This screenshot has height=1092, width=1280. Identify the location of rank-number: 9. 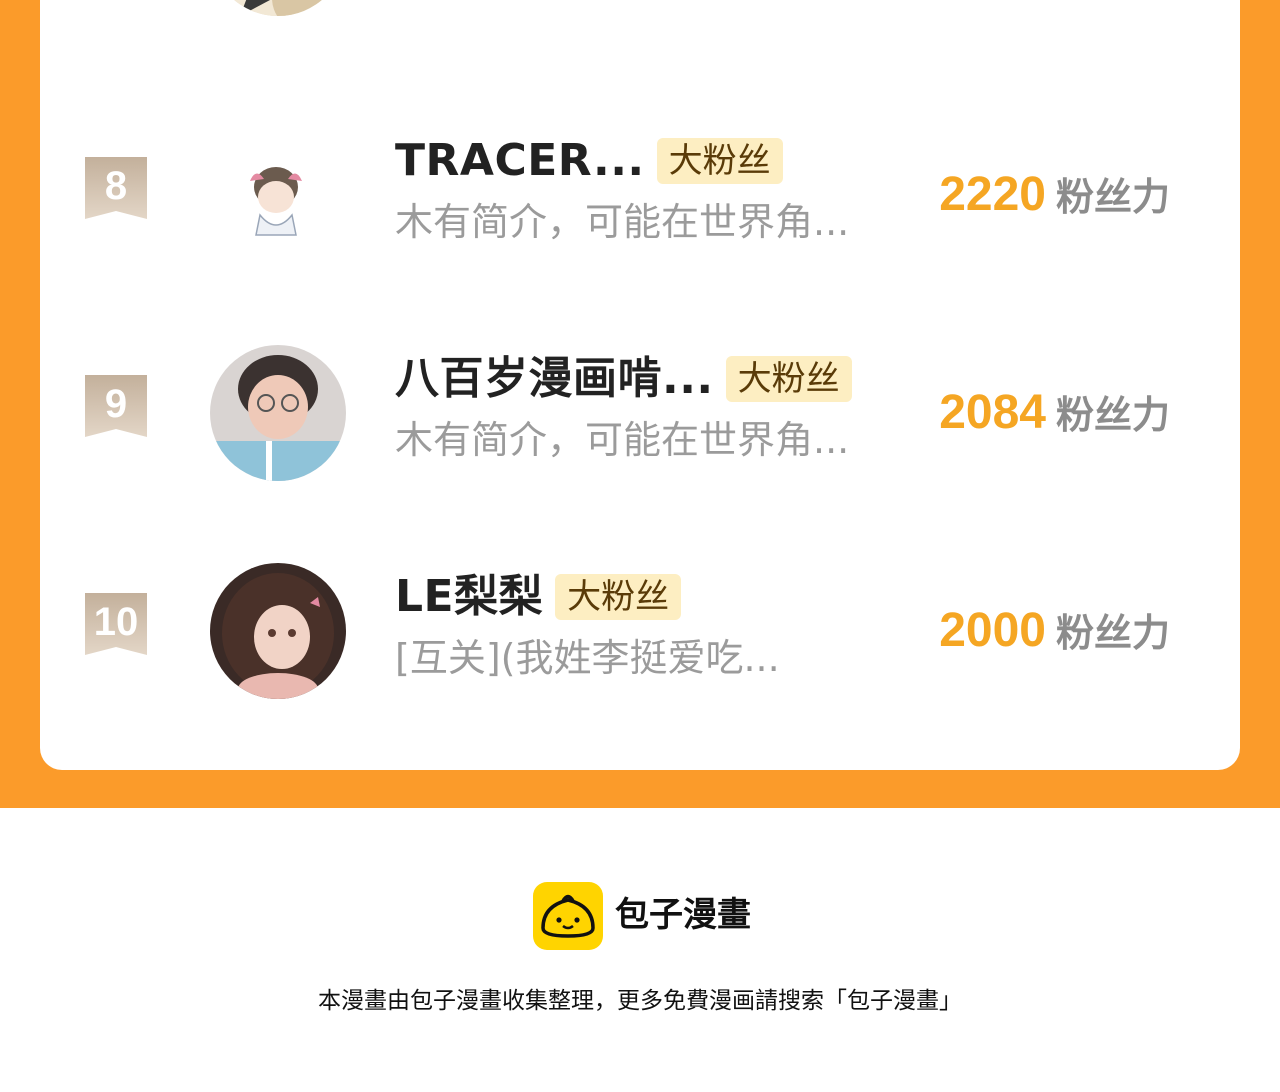
(116, 404).